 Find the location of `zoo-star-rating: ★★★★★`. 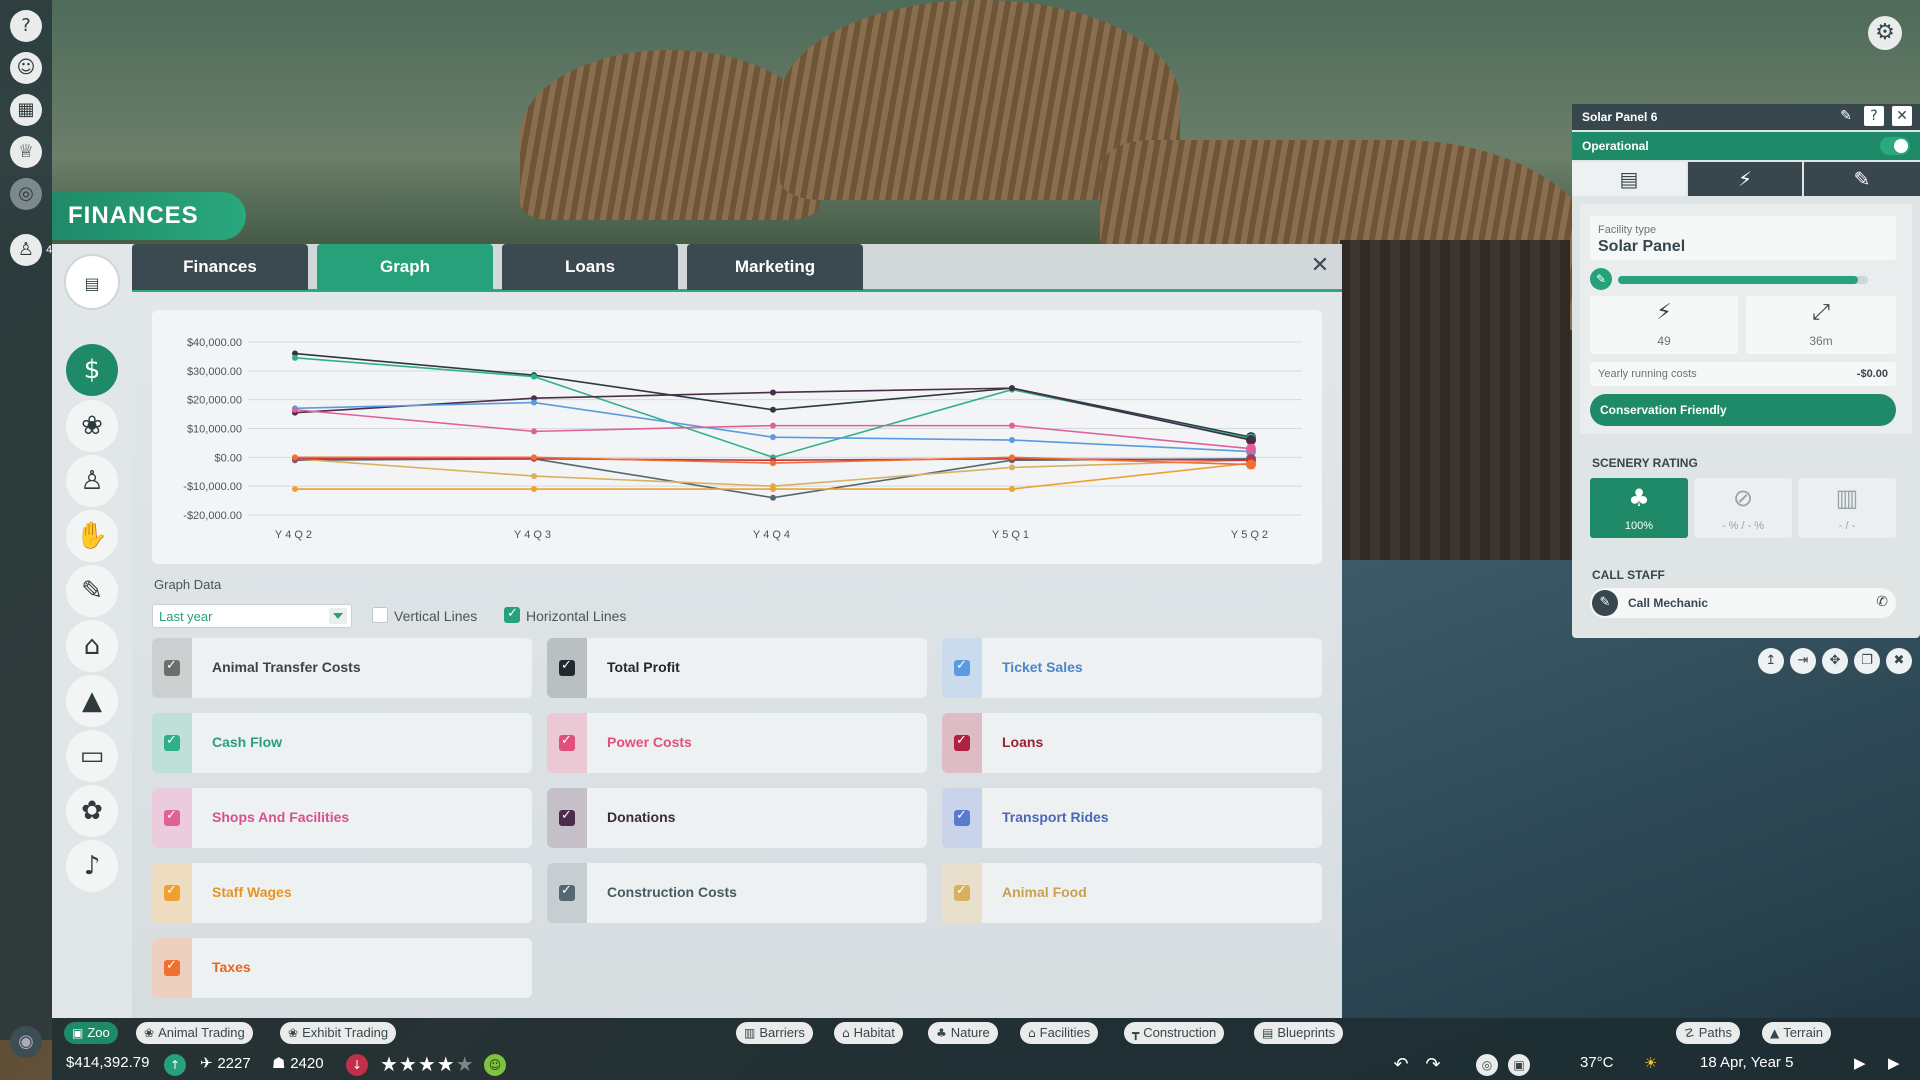

zoo-star-rating: ★★★★★ is located at coordinates (427, 1064).